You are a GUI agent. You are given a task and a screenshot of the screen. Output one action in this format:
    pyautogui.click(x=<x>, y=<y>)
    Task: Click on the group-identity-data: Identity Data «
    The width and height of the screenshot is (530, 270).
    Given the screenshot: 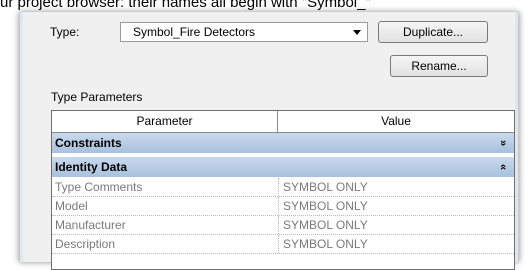 What is the action you would take?
    pyautogui.click(x=283, y=167)
    